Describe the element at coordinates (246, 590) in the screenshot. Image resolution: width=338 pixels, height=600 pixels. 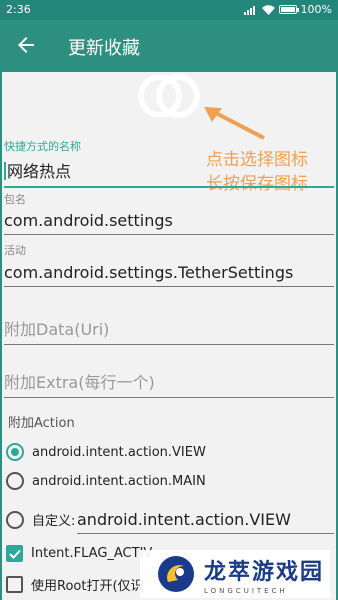
I see `watermark-subtitle: LONGCUITECH` at that location.